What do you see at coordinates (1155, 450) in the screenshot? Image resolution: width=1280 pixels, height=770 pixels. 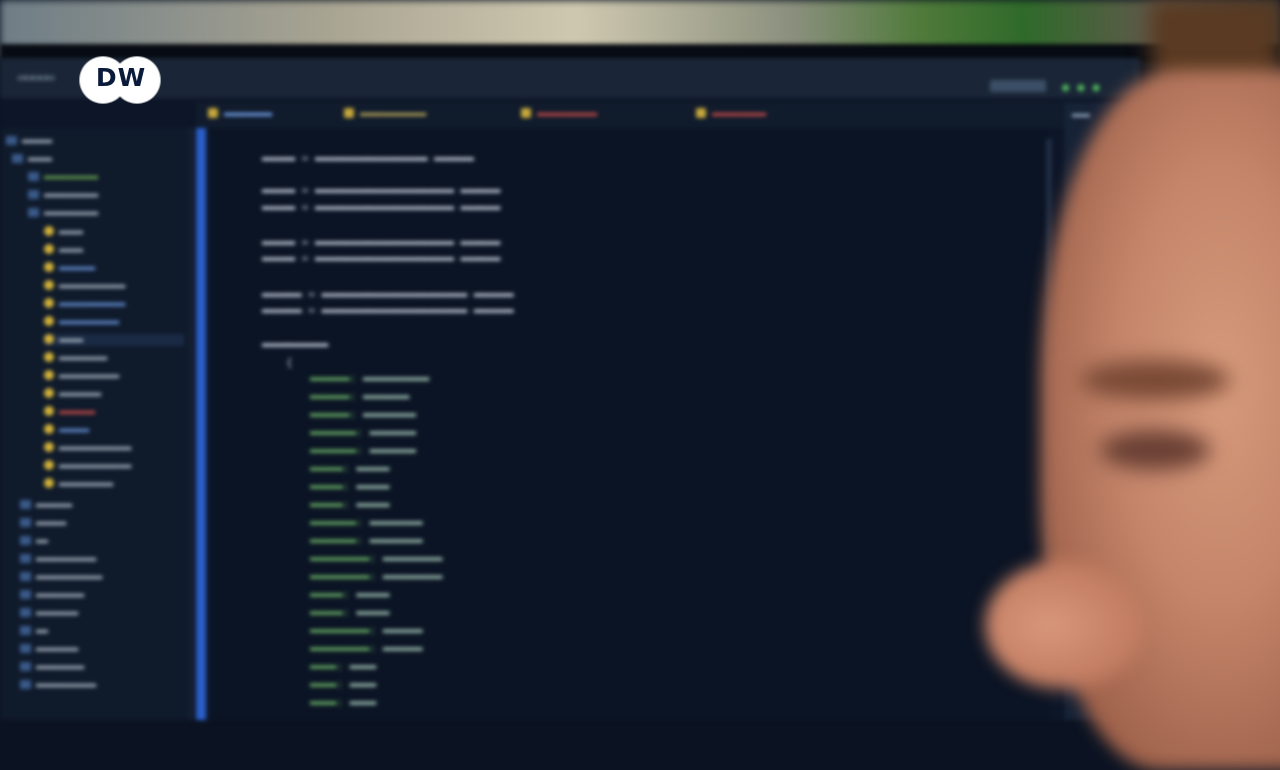 I see `person-eye` at bounding box center [1155, 450].